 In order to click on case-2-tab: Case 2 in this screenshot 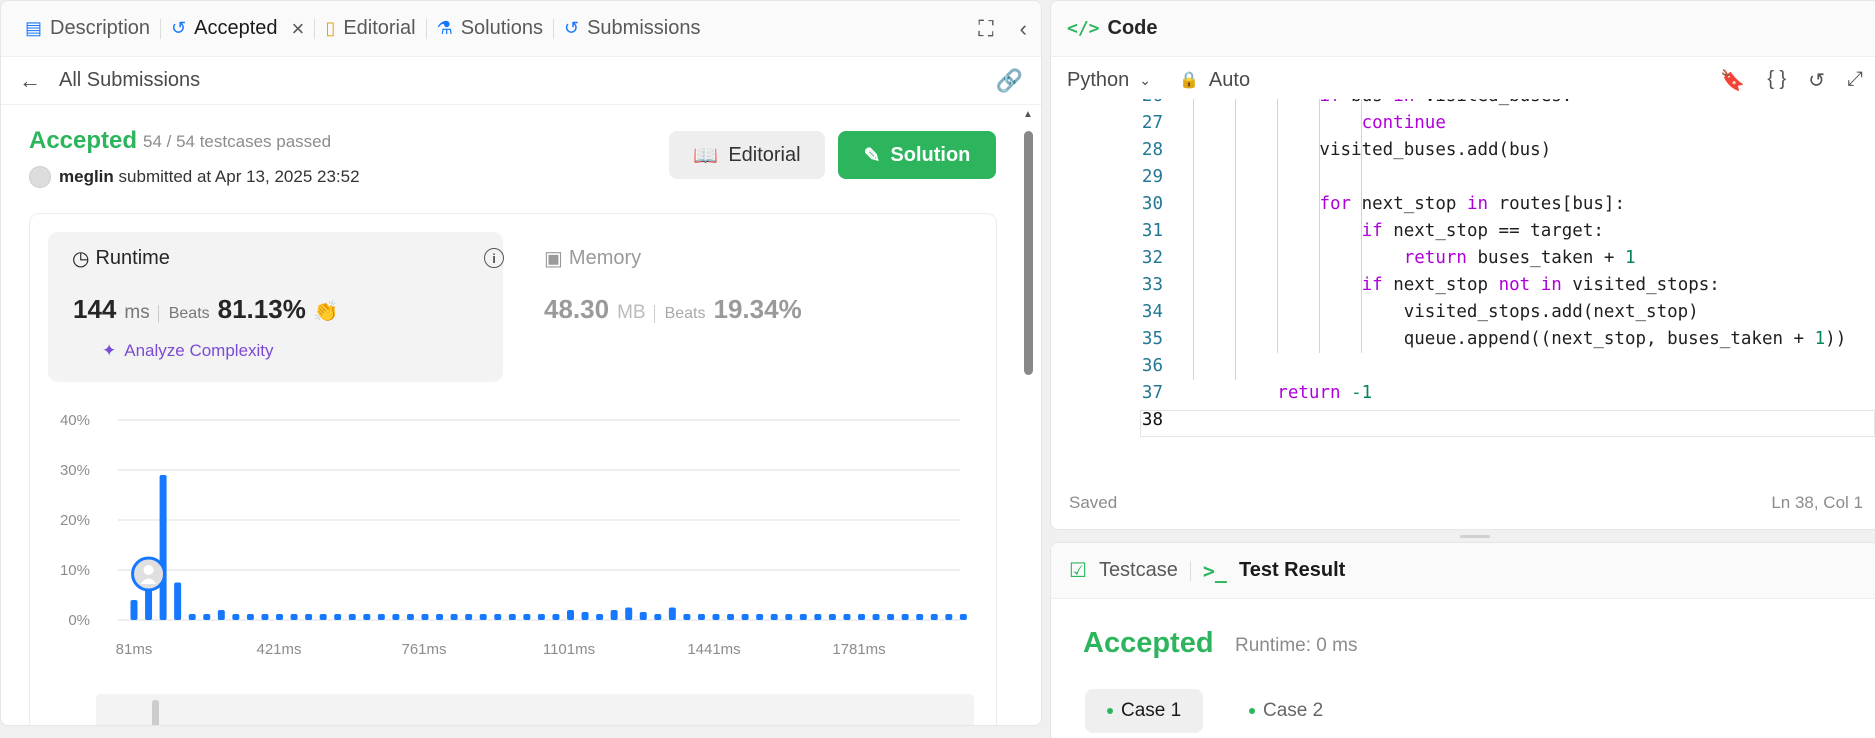, I will do `click(1286, 711)`.